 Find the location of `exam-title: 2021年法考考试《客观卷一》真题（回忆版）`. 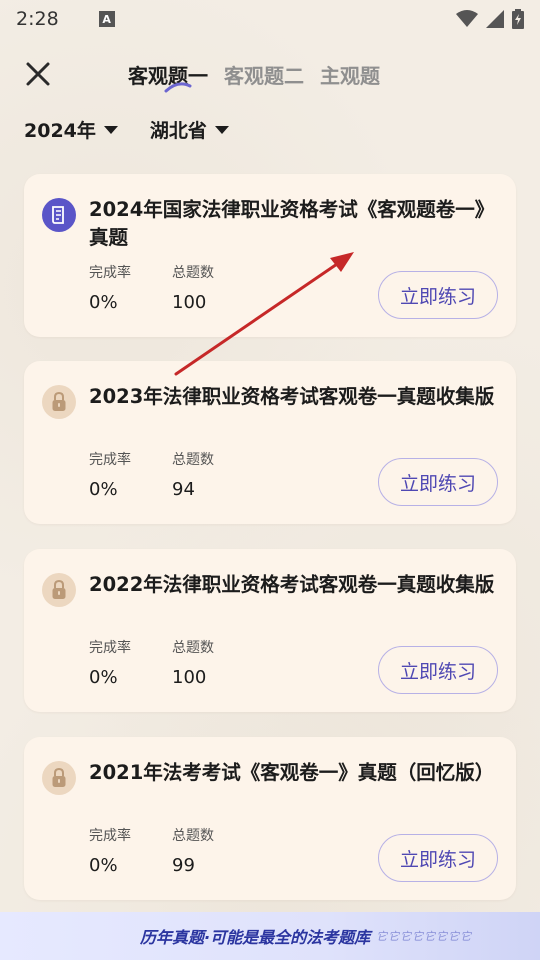

exam-title: 2021年法考考试《客观卷一》真题（回忆版） is located at coordinates (292, 772).